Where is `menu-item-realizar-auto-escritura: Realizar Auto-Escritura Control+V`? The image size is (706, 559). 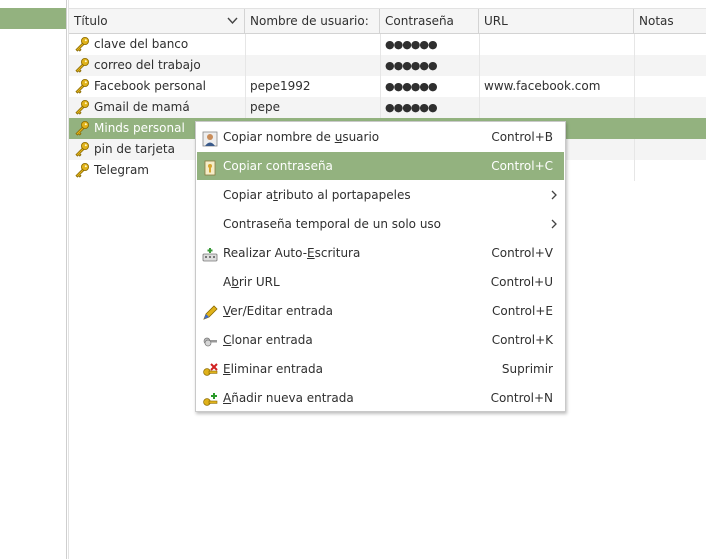 menu-item-realizar-auto-escritura: Realizar Auto-Escritura Control+V is located at coordinates (380, 253).